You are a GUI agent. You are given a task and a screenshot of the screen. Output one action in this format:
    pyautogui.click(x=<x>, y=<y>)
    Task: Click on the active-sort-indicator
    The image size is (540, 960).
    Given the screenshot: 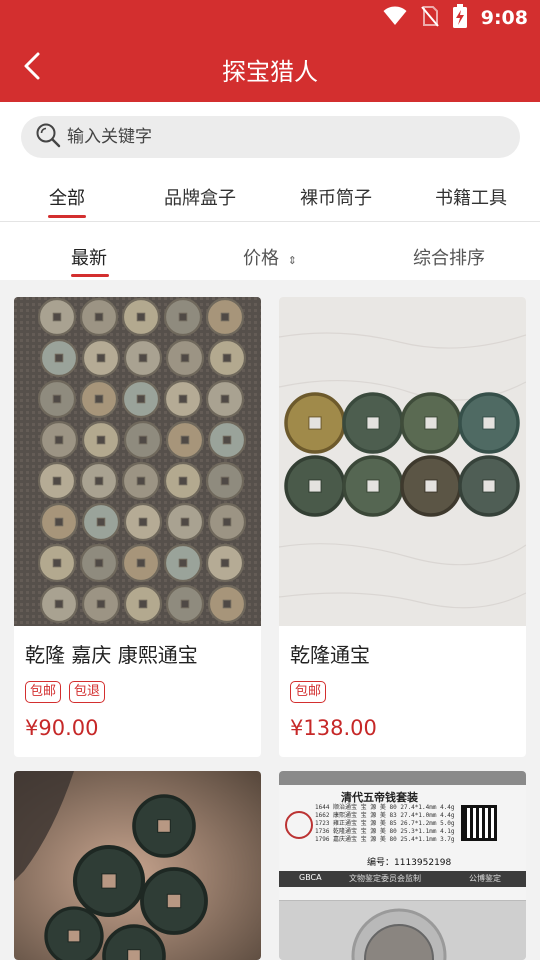 What is the action you would take?
    pyautogui.click(x=90, y=275)
    